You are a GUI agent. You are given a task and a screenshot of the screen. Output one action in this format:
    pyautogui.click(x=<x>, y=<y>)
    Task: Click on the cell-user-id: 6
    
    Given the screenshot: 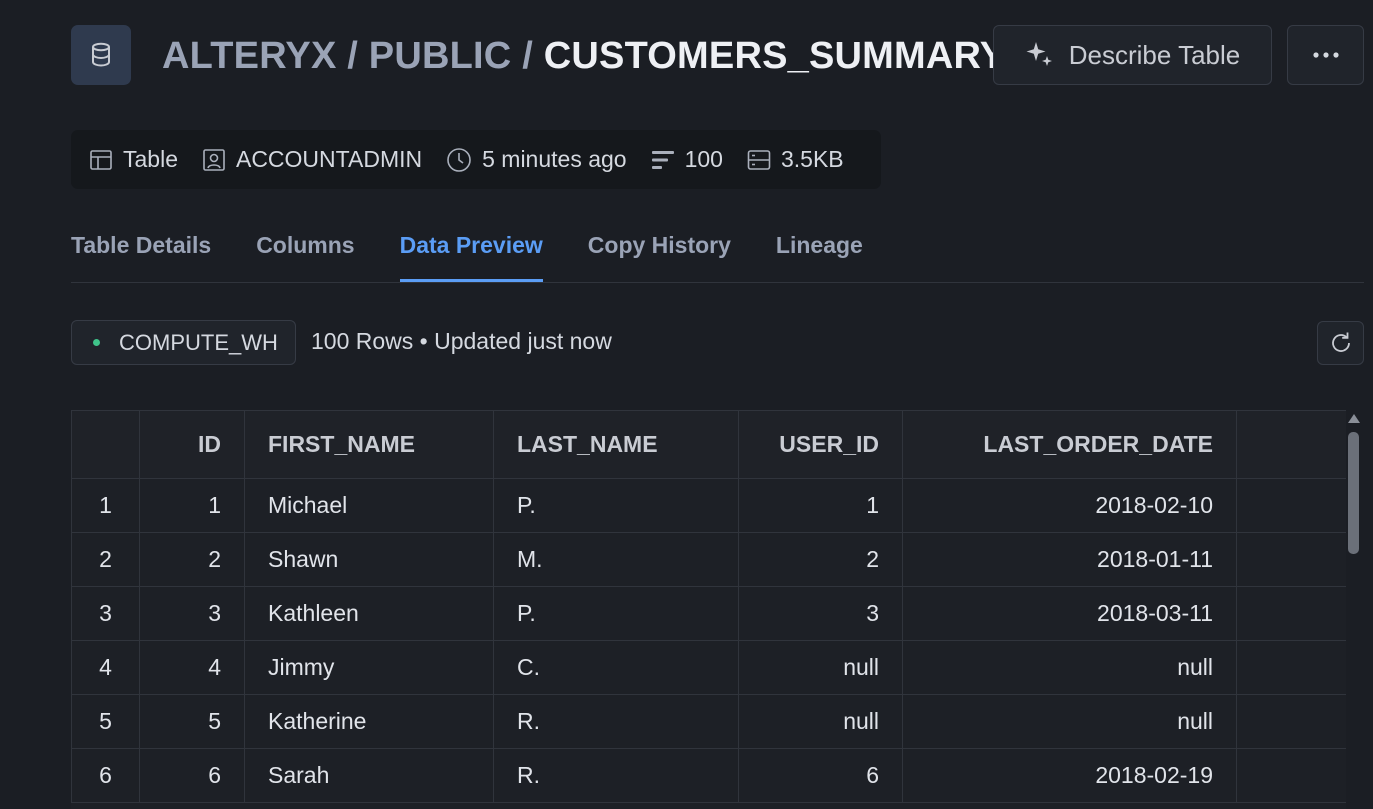 What is the action you would take?
    pyautogui.click(x=820, y=775)
    